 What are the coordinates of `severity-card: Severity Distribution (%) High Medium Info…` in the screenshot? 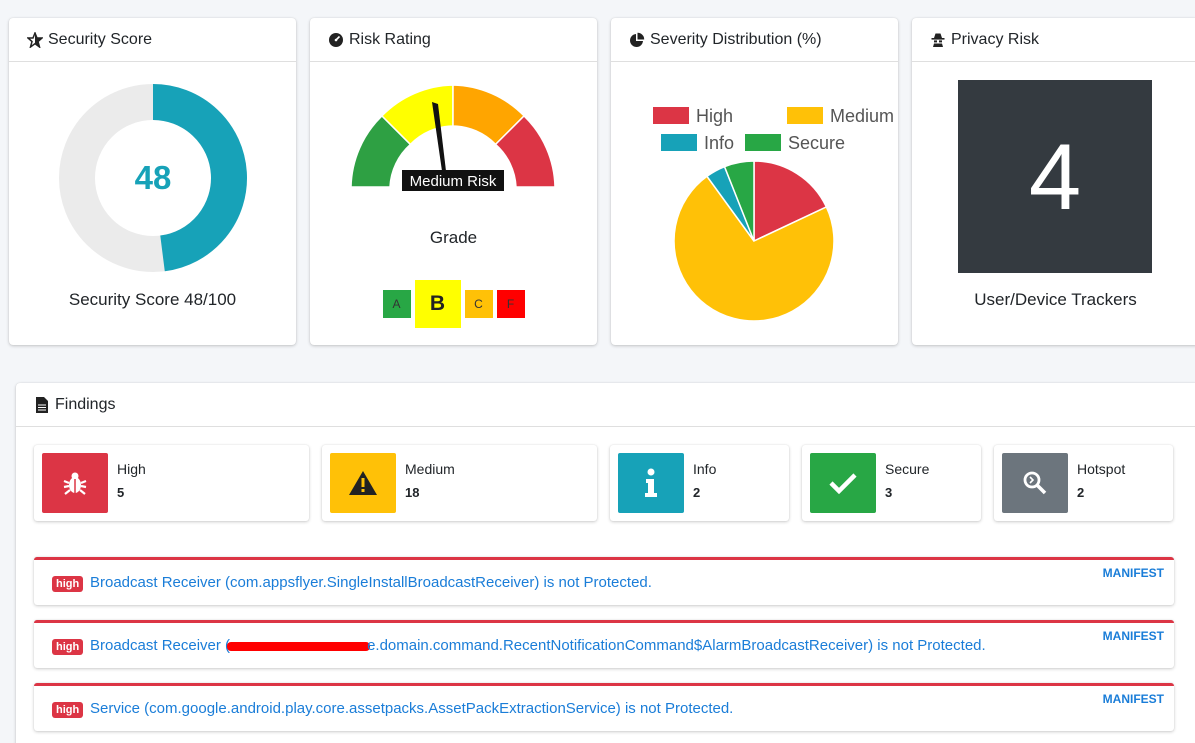 It's located at (754, 181).